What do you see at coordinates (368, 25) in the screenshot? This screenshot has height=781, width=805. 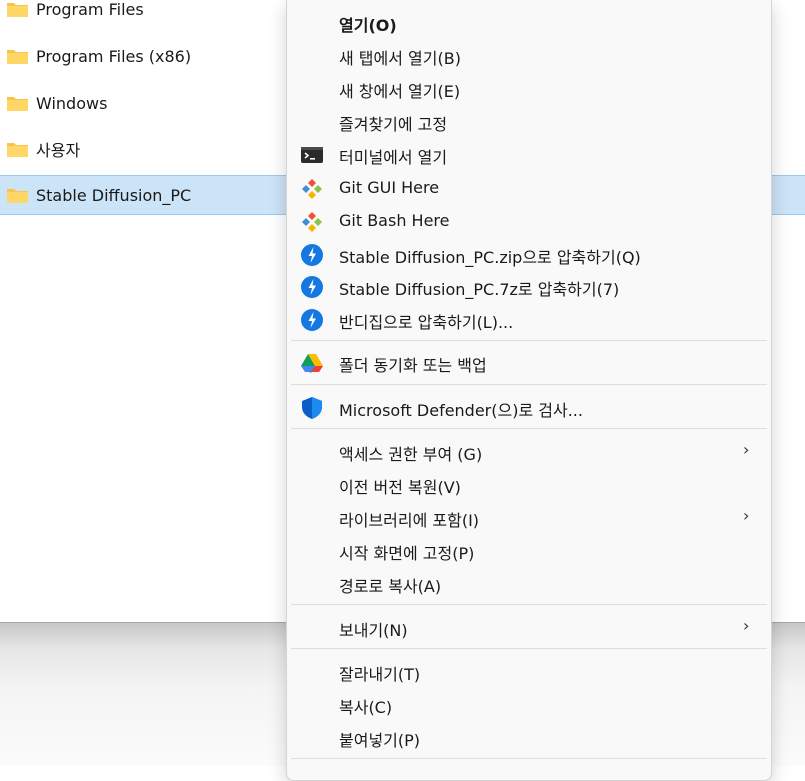 I see `menu-item-label: 열기(O)` at bounding box center [368, 25].